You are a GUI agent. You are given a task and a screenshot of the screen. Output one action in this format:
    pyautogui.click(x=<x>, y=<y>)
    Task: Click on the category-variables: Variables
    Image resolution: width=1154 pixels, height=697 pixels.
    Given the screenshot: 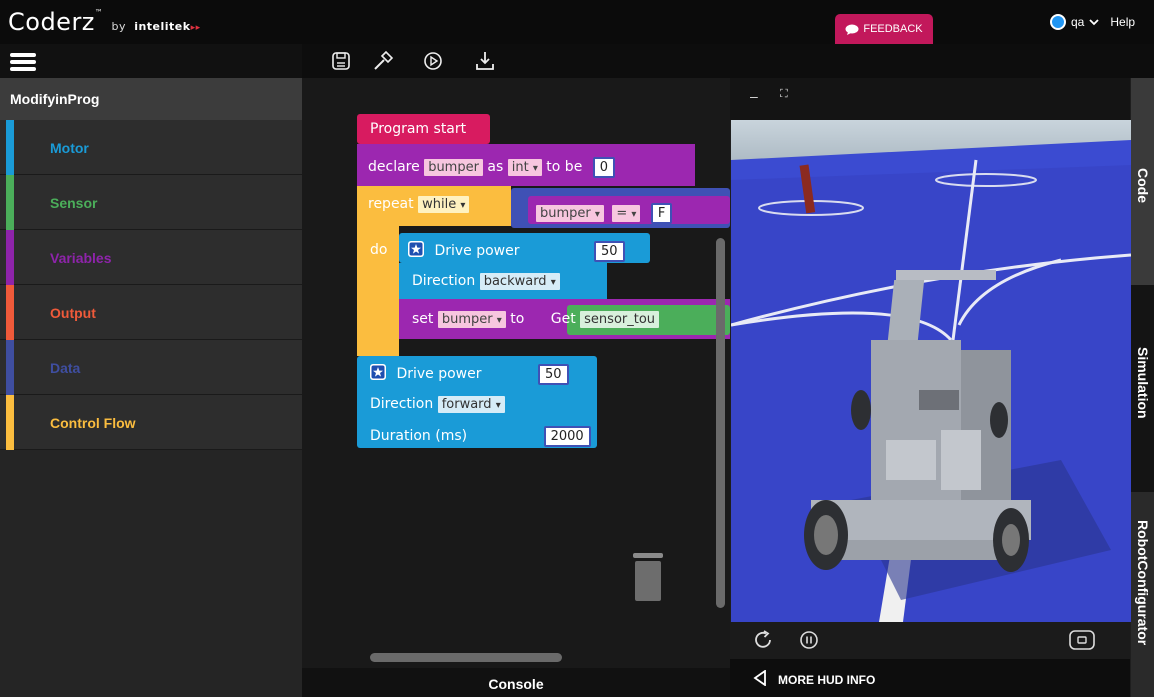 What is the action you would take?
    pyautogui.click(x=151, y=257)
    